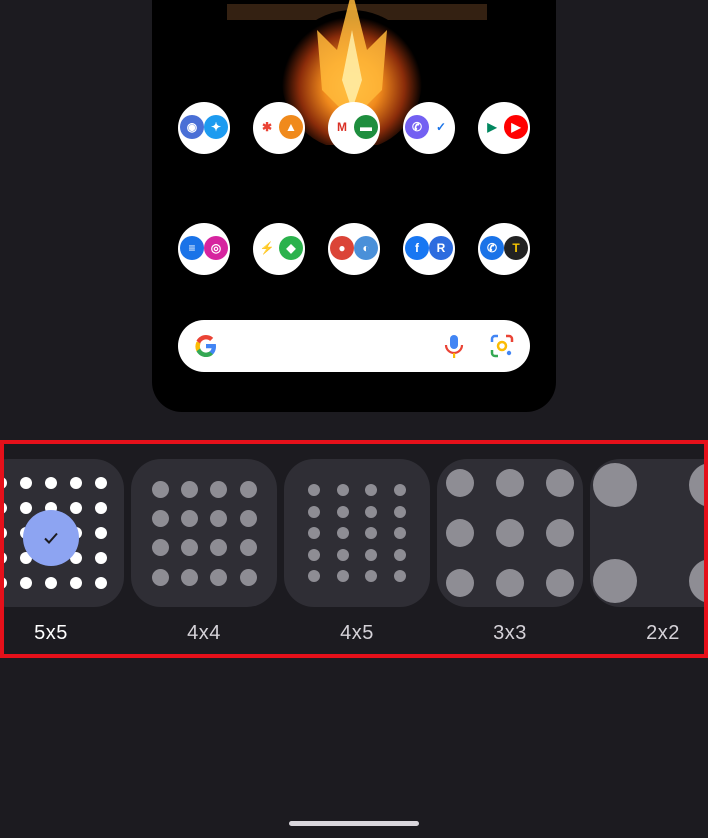 This screenshot has width=708, height=838. I want to click on grid-option-label: 4x4, so click(204, 633).